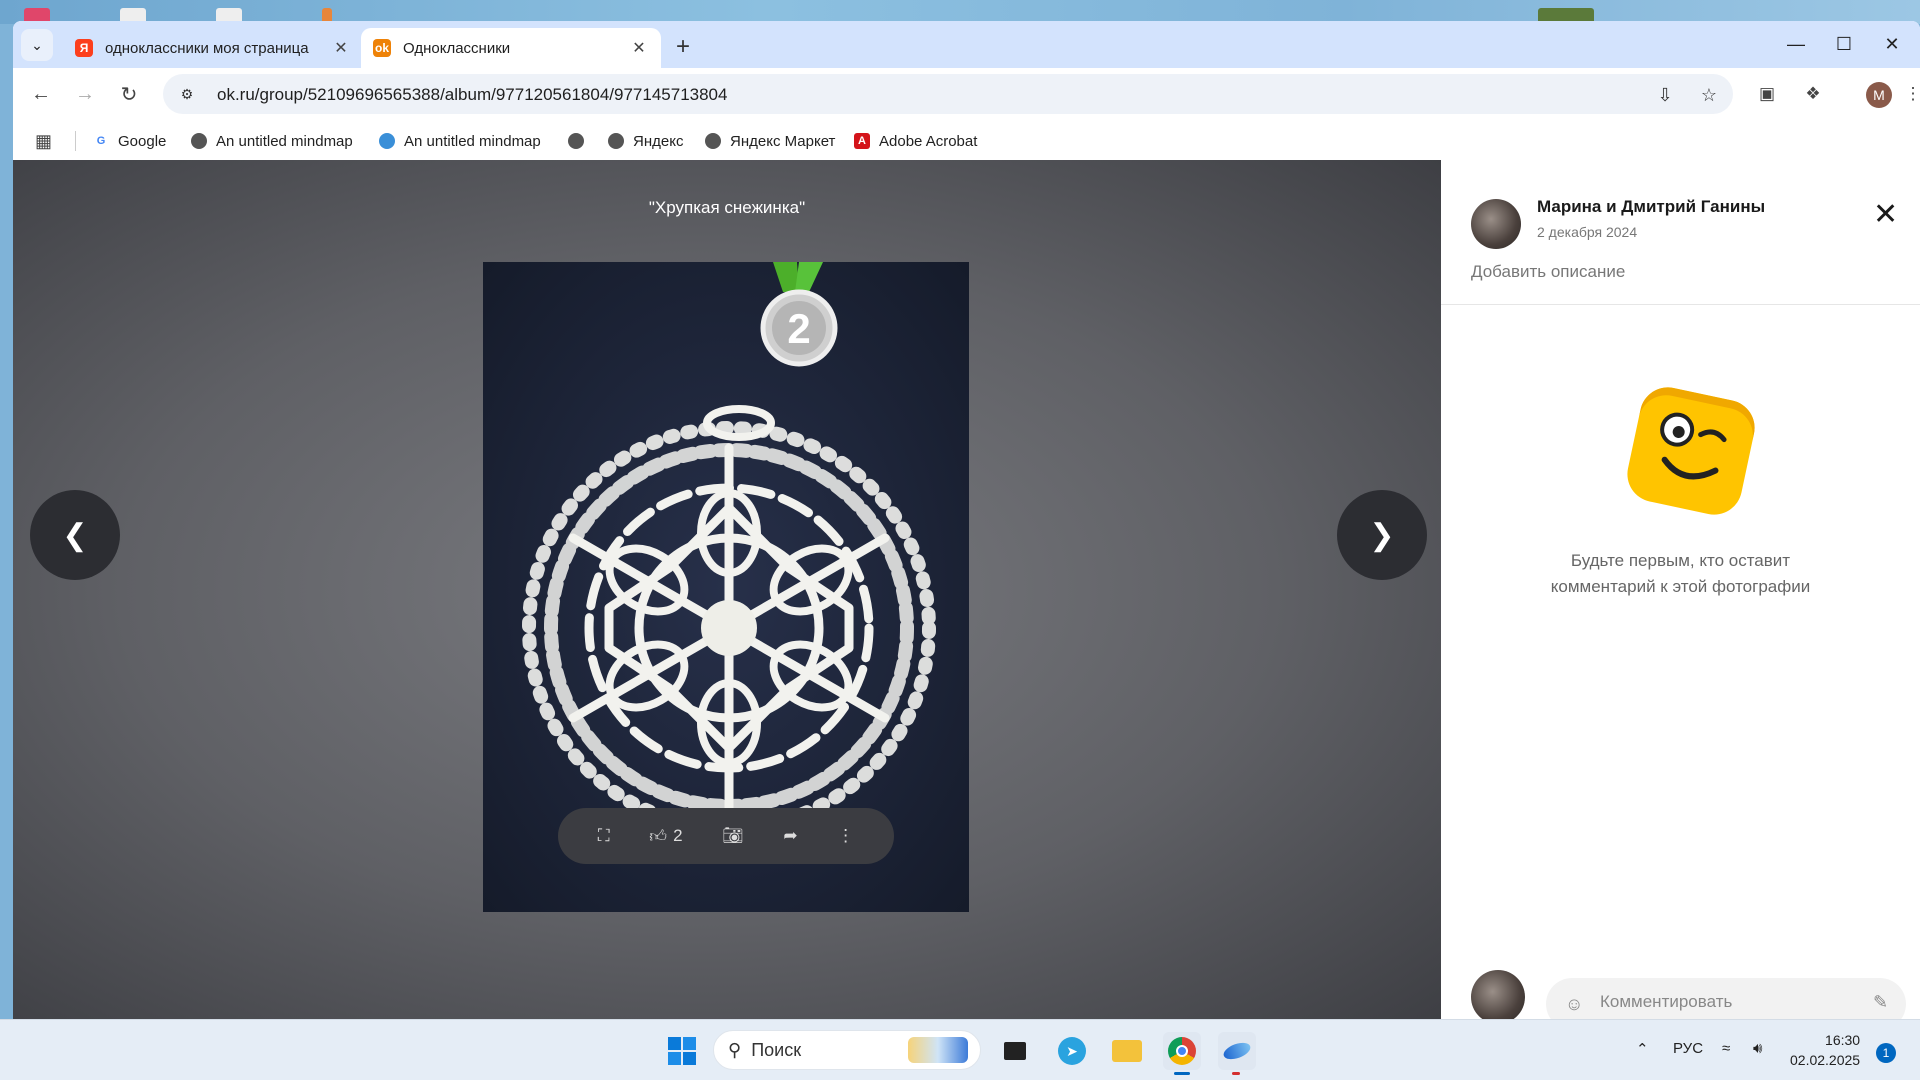 This screenshot has width=1920, height=1080. I want to click on taskbar: ⚲ Поиск ➤ ⌃ РУС ≈ 🔊︎ 16:30 02.02.2025 1, so click(960, 1049).